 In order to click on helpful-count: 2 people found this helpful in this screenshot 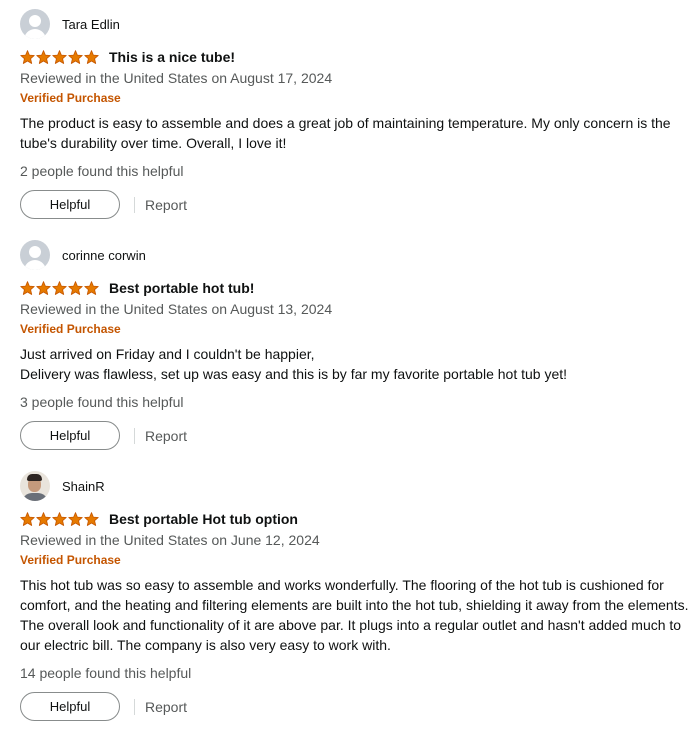, I will do `click(102, 171)`.